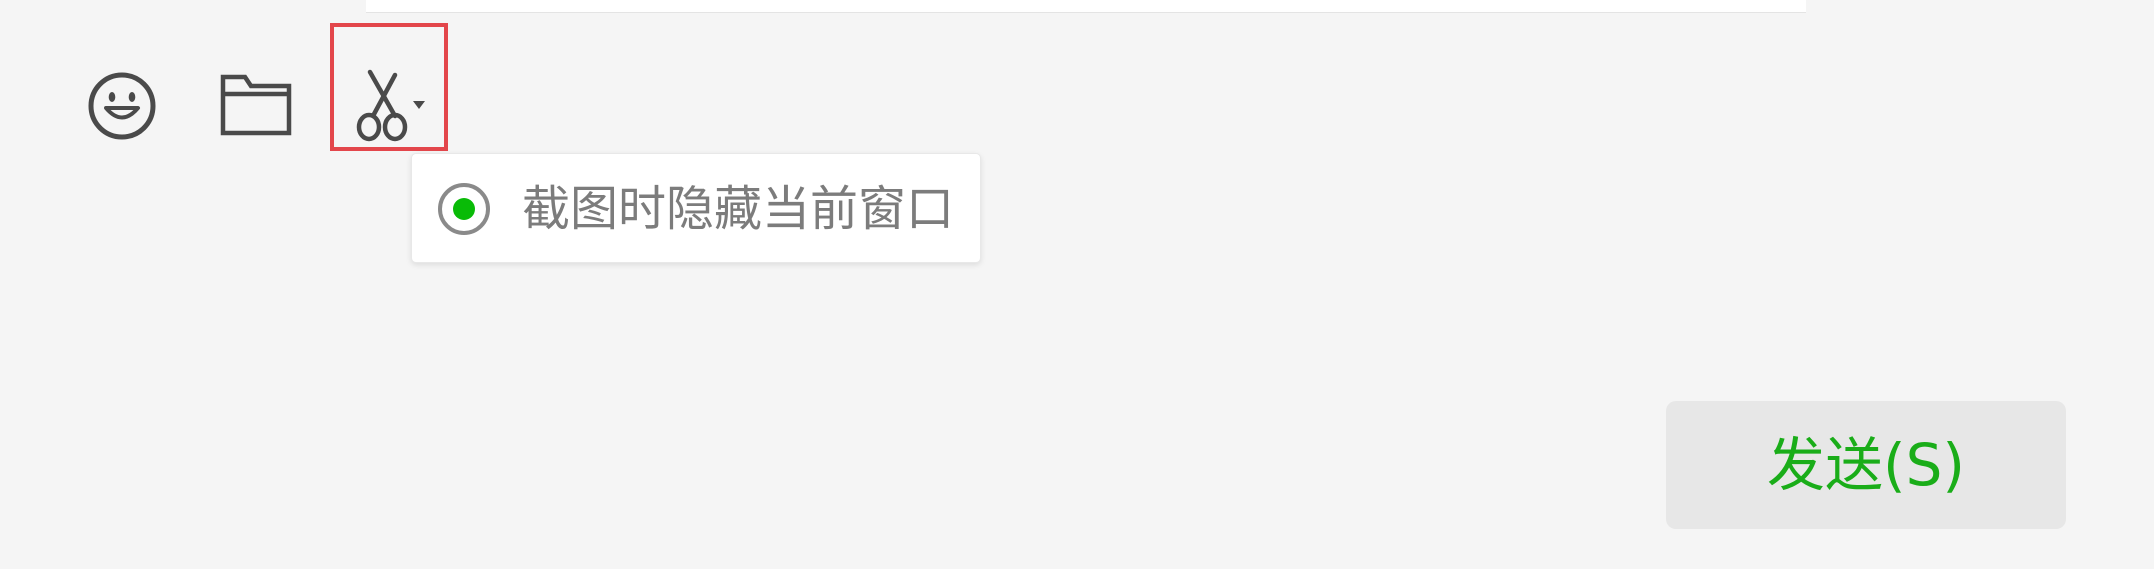 This screenshot has width=2154, height=569. I want to click on folder-icon, so click(256, 105).